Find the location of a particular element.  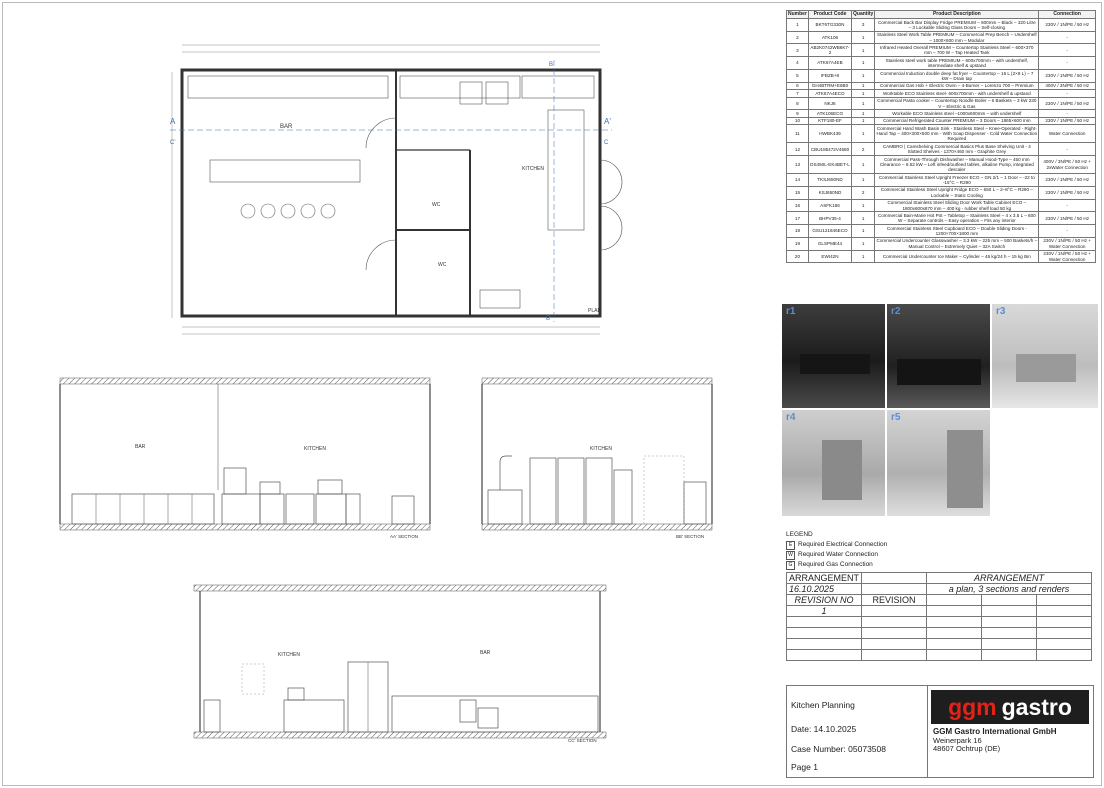

render-3-label: r3 is located at coordinates (1001, 311).